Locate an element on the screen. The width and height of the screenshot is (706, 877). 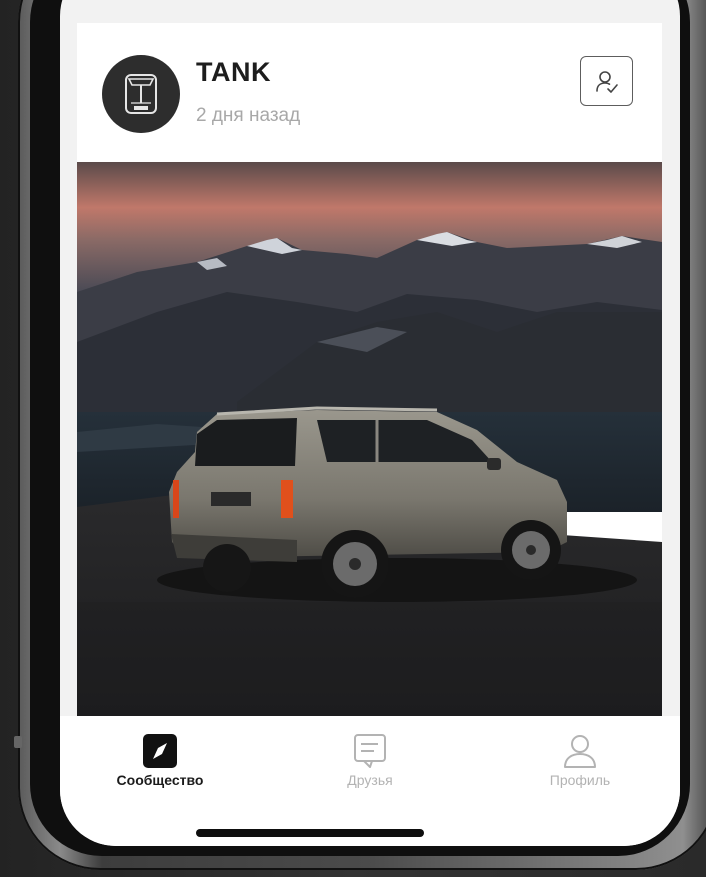
post-time: 2 дня назад is located at coordinates (248, 115).